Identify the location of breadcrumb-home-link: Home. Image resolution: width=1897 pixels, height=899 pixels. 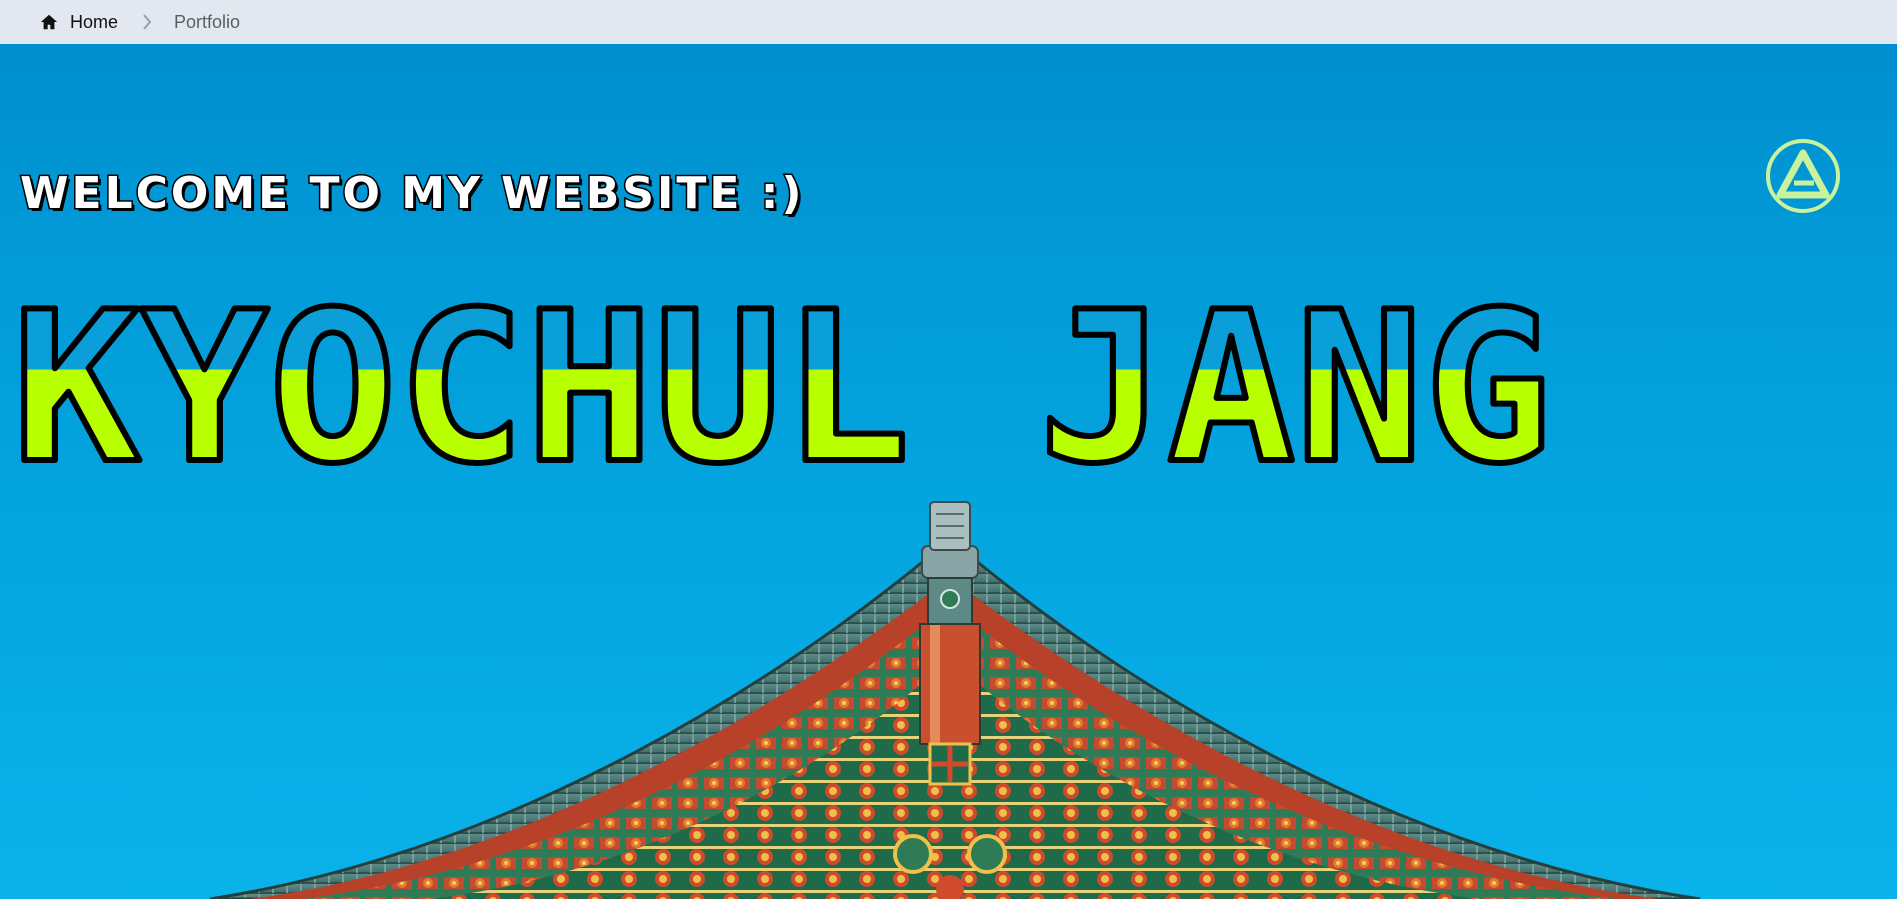
(79, 22).